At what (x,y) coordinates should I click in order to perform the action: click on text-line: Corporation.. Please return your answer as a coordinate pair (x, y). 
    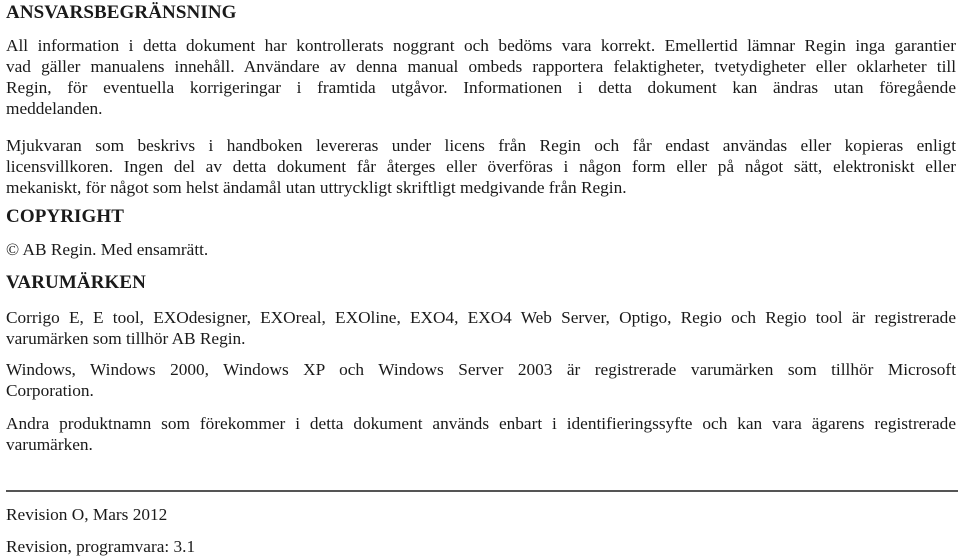
    Looking at the image, I should click on (50, 390).